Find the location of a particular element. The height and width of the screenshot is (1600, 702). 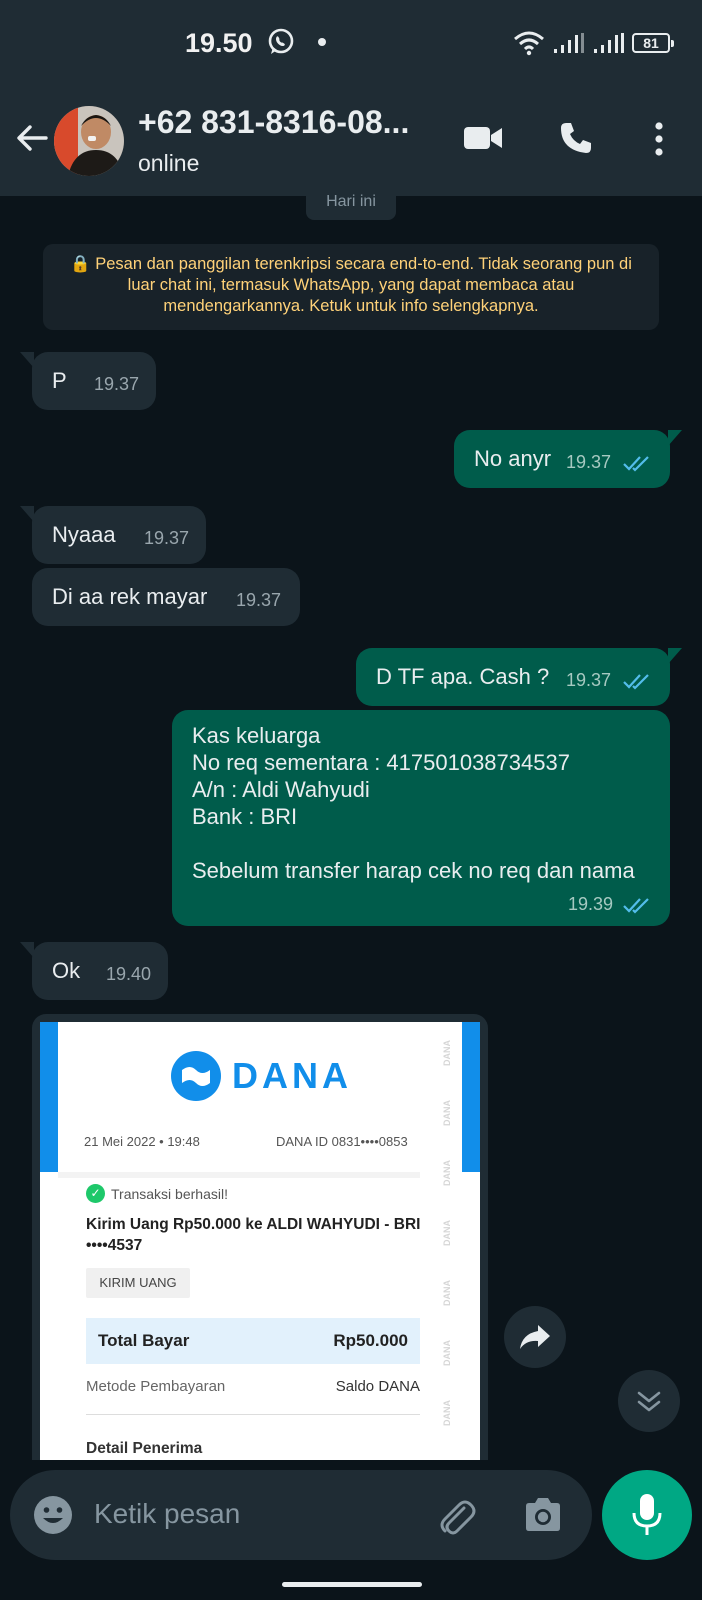

date-chip: Hari ini is located at coordinates (351, 205).